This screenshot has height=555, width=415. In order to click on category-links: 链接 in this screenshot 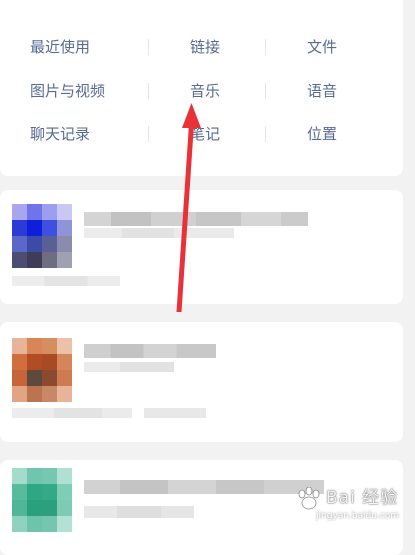, I will do `click(205, 47)`.